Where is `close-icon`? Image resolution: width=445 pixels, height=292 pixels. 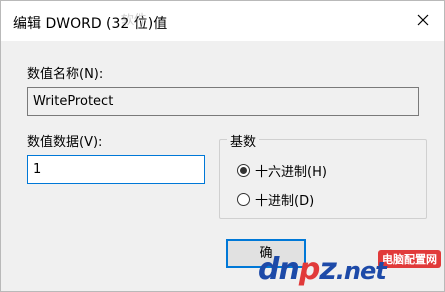 close-icon is located at coordinates (423, 20).